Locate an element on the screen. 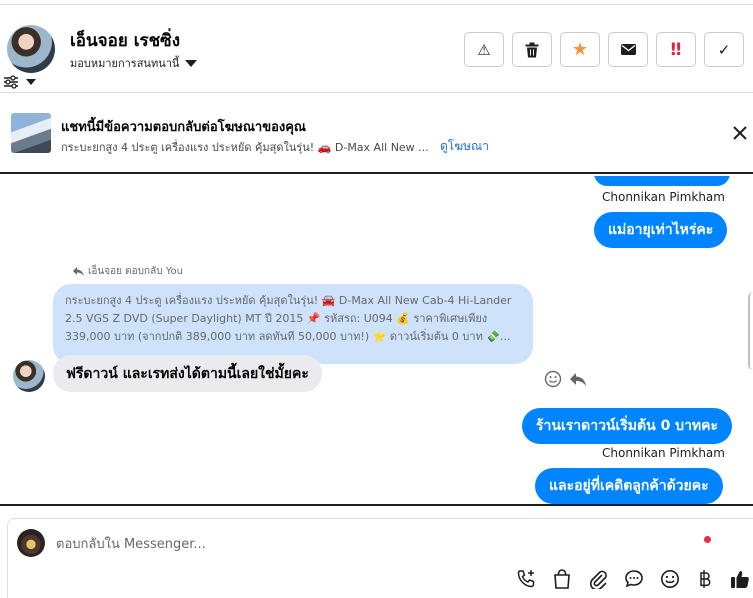  react-emoji-icon is located at coordinates (553, 379).